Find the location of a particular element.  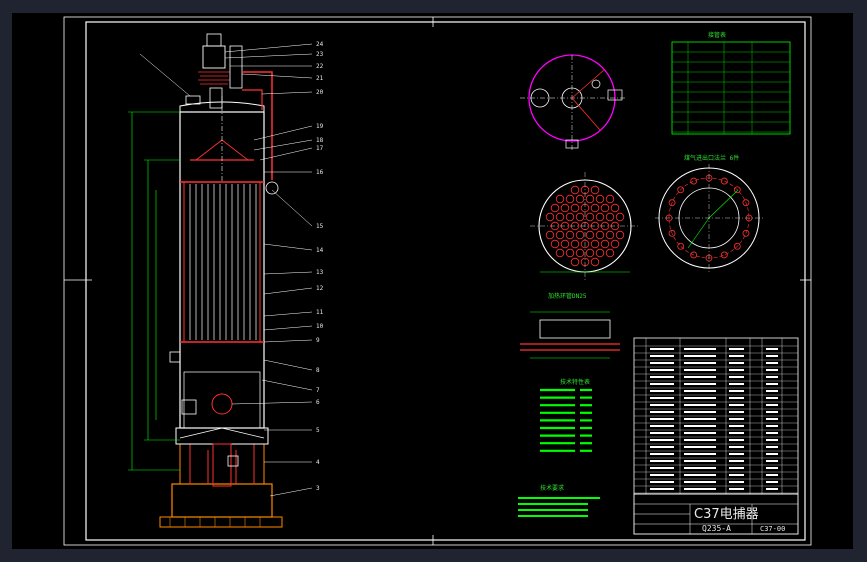

leader-number: 6 is located at coordinates (318, 402).